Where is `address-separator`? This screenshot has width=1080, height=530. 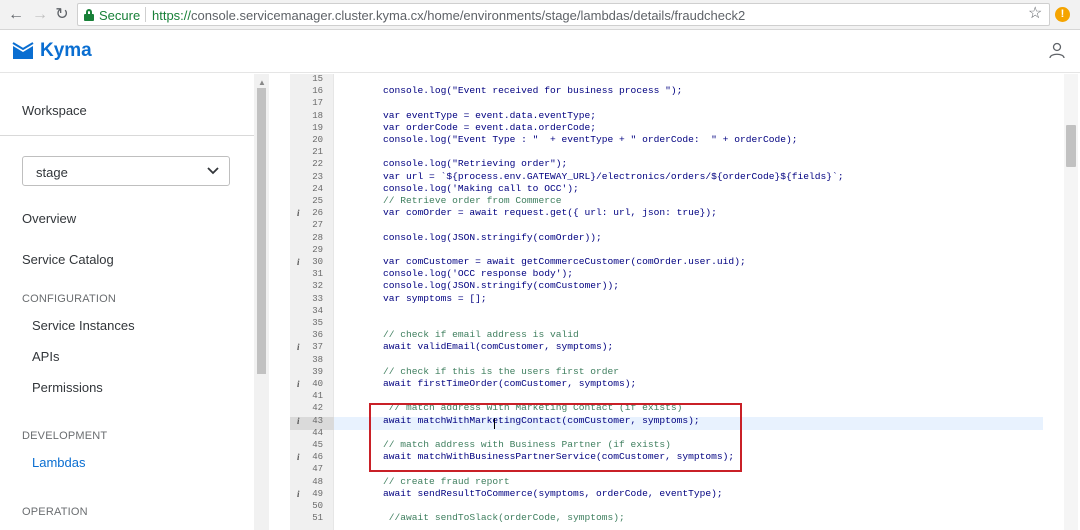 address-separator is located at coordinates (145, 14).